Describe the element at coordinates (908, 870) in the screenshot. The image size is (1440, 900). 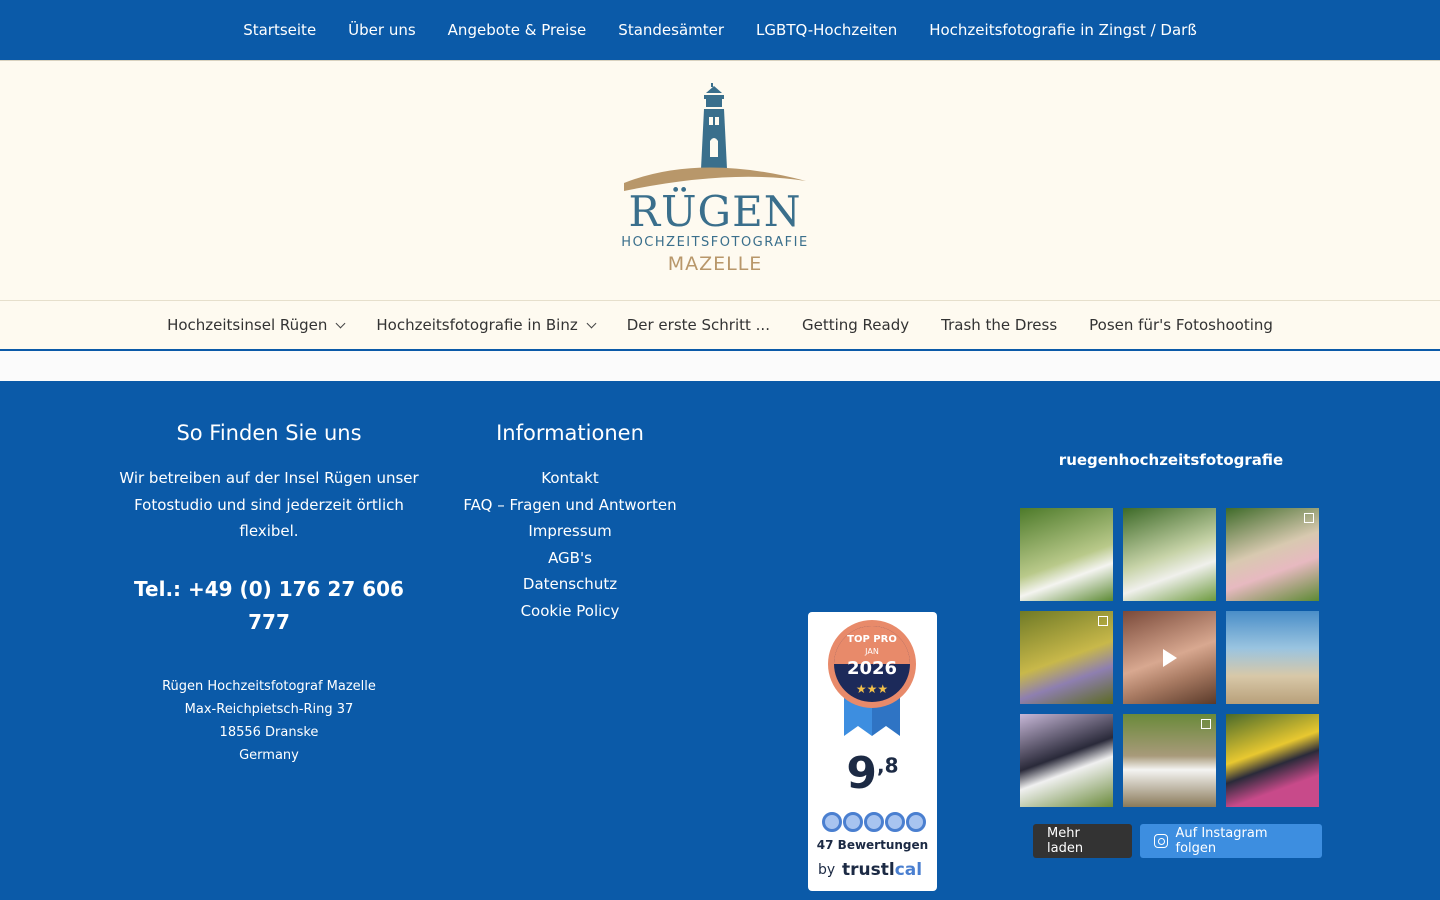
I see `trustlocal-logo-b: cal` at that location.